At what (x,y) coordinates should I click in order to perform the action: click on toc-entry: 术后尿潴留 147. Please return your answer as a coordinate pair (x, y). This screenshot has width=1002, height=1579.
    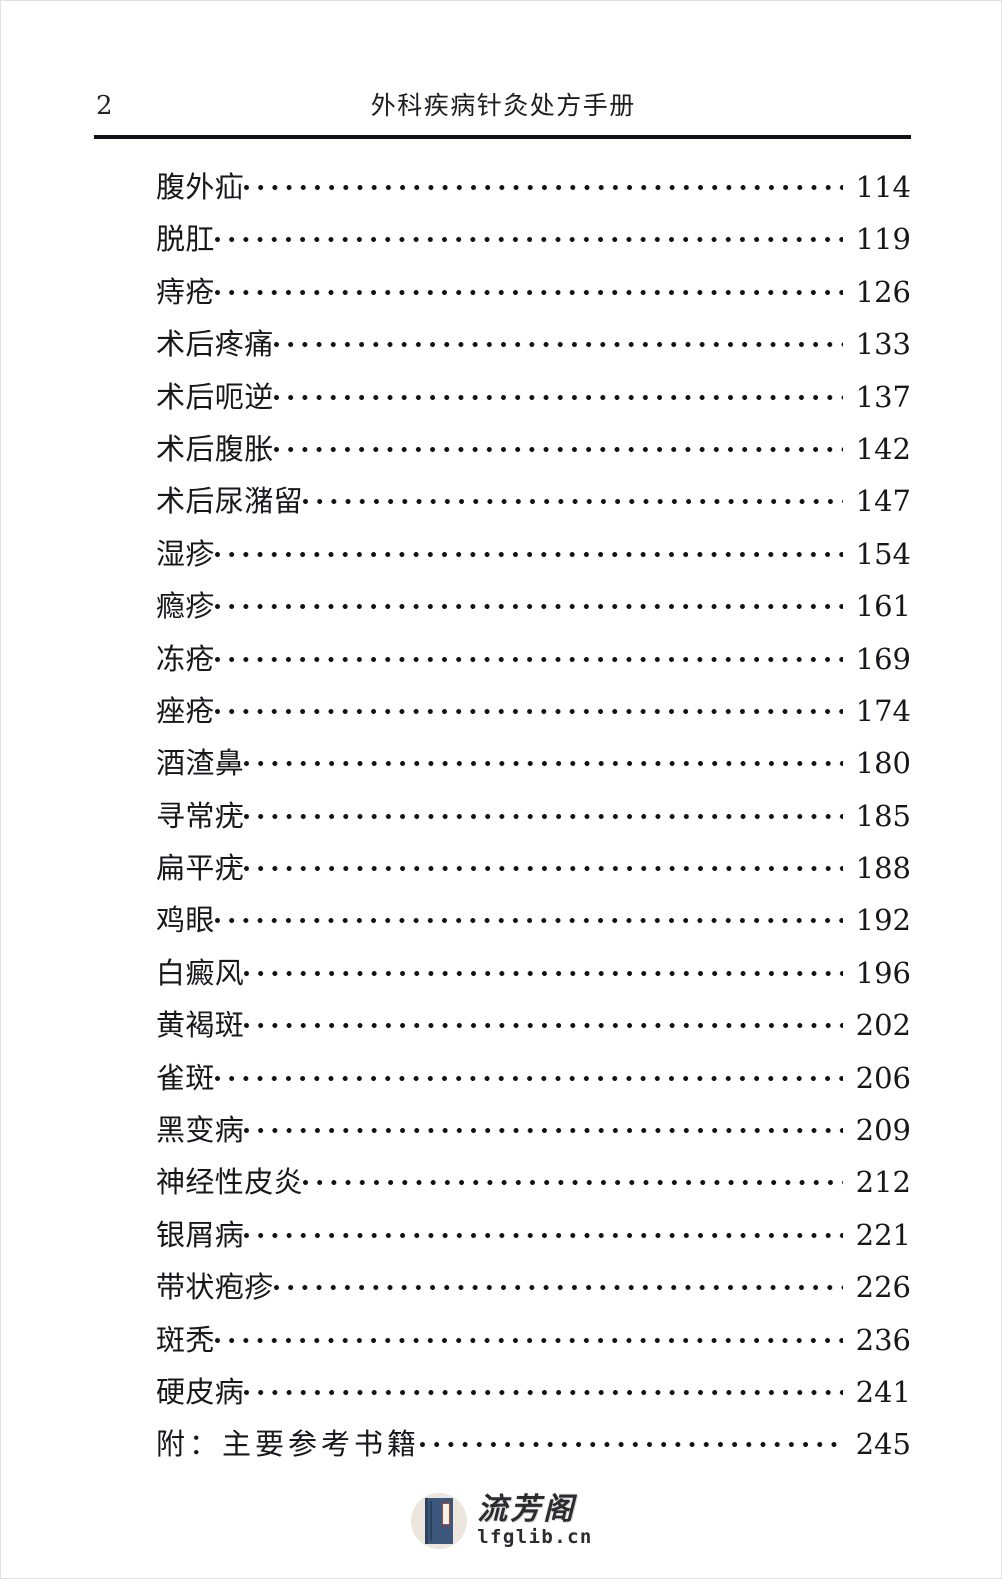
    Looking at the image, I should click on (533, 507).